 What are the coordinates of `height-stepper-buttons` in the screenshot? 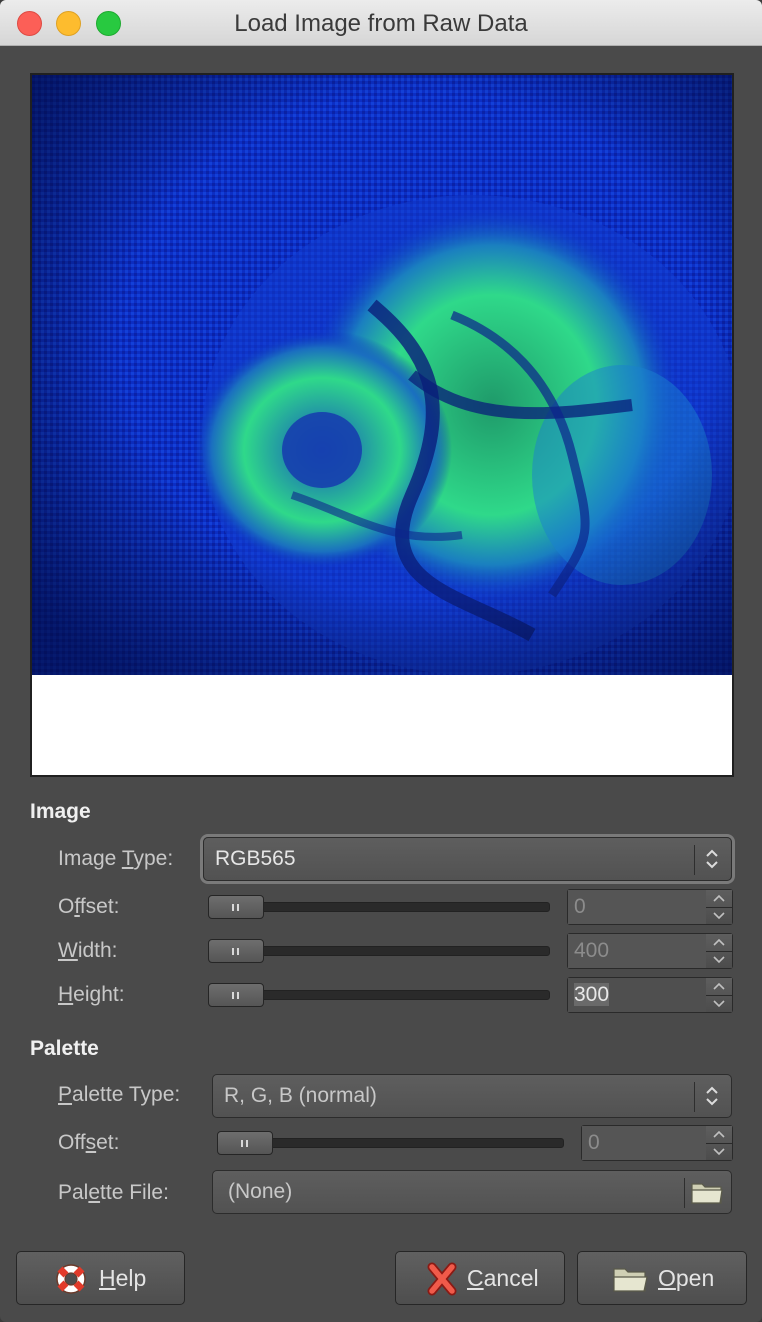 It's located at (719, 995).